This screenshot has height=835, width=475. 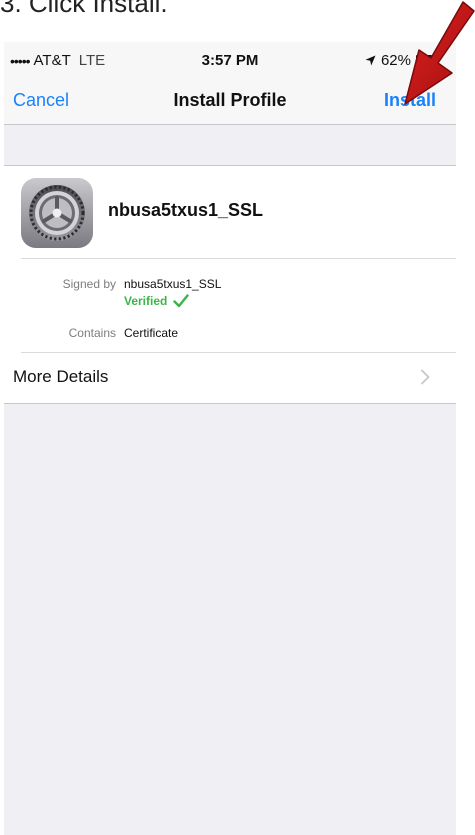 I want to click on status-bar: ••••• AT&T LTE 3:57 PM 62%, so click(x=230, y=61).